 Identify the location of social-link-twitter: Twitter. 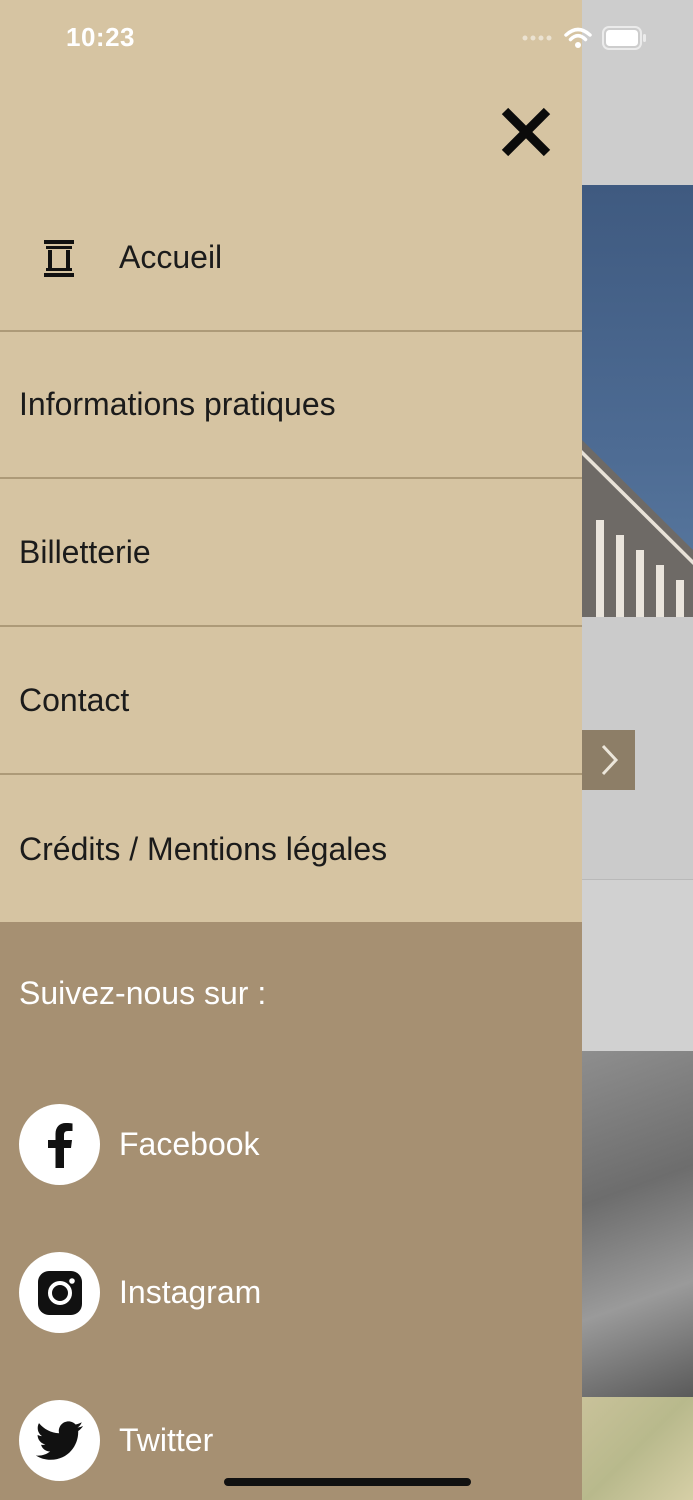
(116, 1440).